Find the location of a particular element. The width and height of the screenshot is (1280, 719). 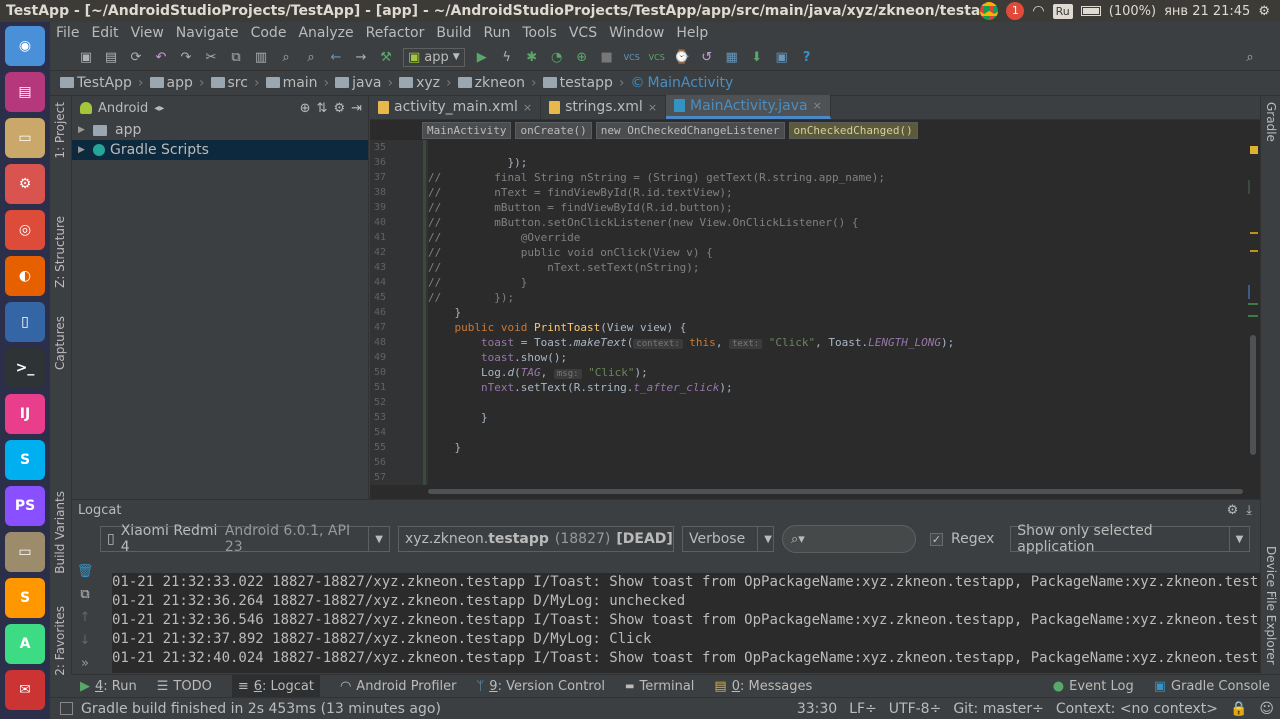

stop-icon: ■ is located at coordinates (607, 57).